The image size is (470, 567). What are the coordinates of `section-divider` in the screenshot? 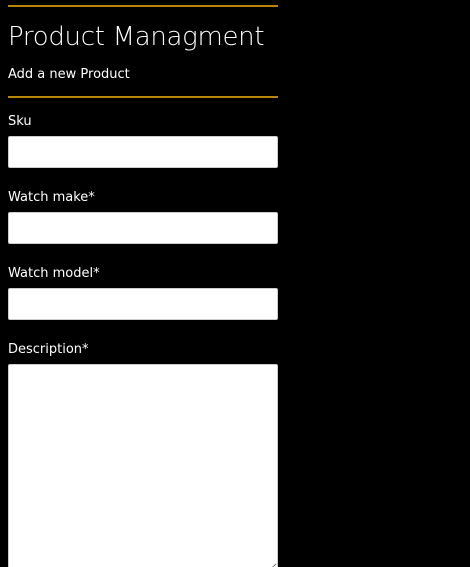 It's located at (143, 97).